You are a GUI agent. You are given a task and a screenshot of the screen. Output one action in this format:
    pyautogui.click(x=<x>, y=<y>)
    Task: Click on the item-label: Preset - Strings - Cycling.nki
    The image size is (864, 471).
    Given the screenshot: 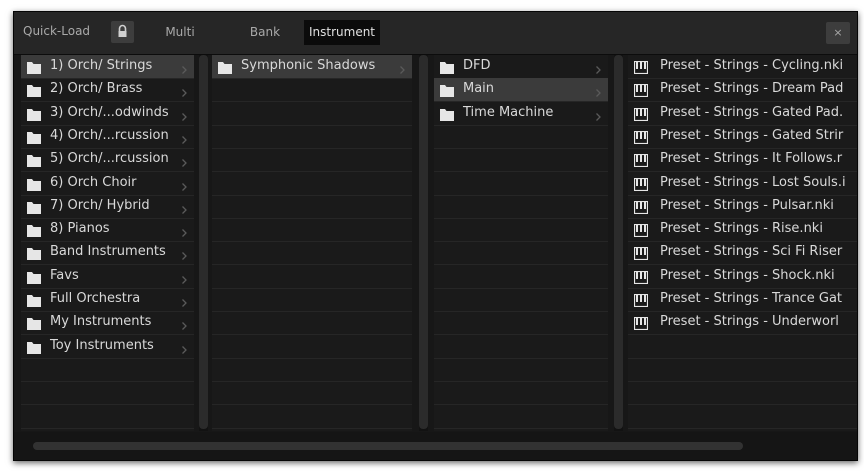 What is the action you would take?
    pyautogui.click(x=752, y=65)
    